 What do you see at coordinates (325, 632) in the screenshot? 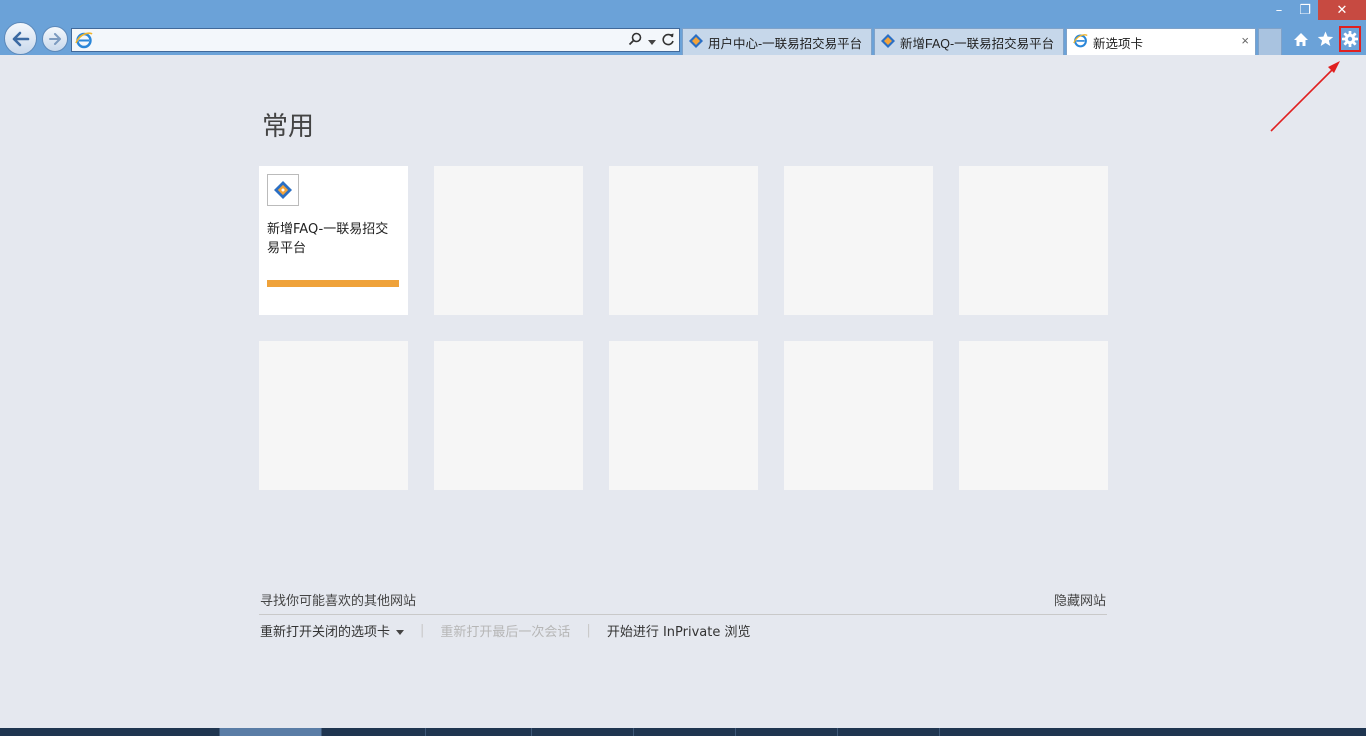
I see `reopen-closed-tabs-label: 重新打开关闭的选项卡` at bounding box center [325, 632].